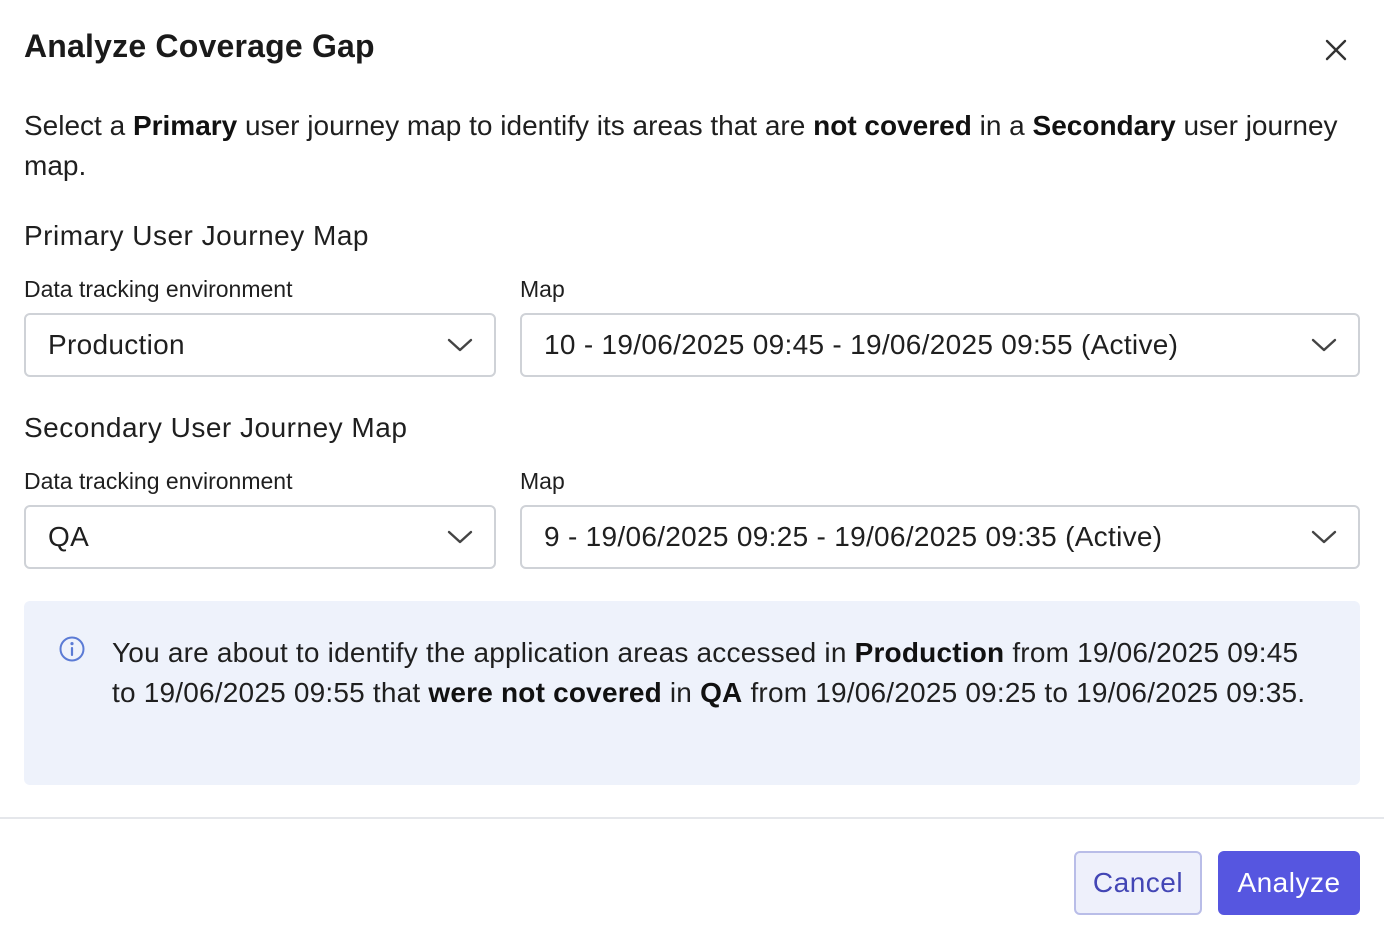  I want to click on close-icon, so click(1336, 50).